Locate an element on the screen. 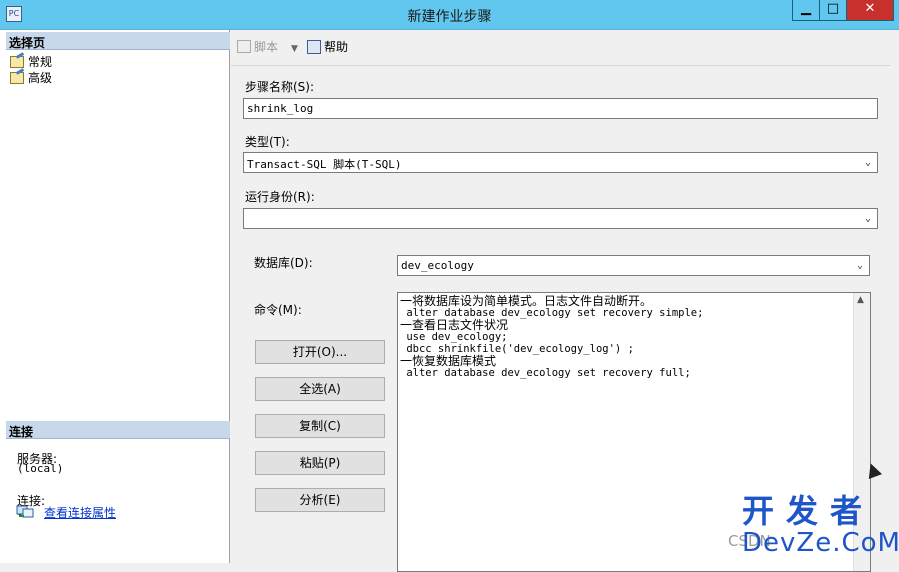 The height and width of the screenshot is (572, 899). script-label: 脚本 is located at coordinates (266, 47).